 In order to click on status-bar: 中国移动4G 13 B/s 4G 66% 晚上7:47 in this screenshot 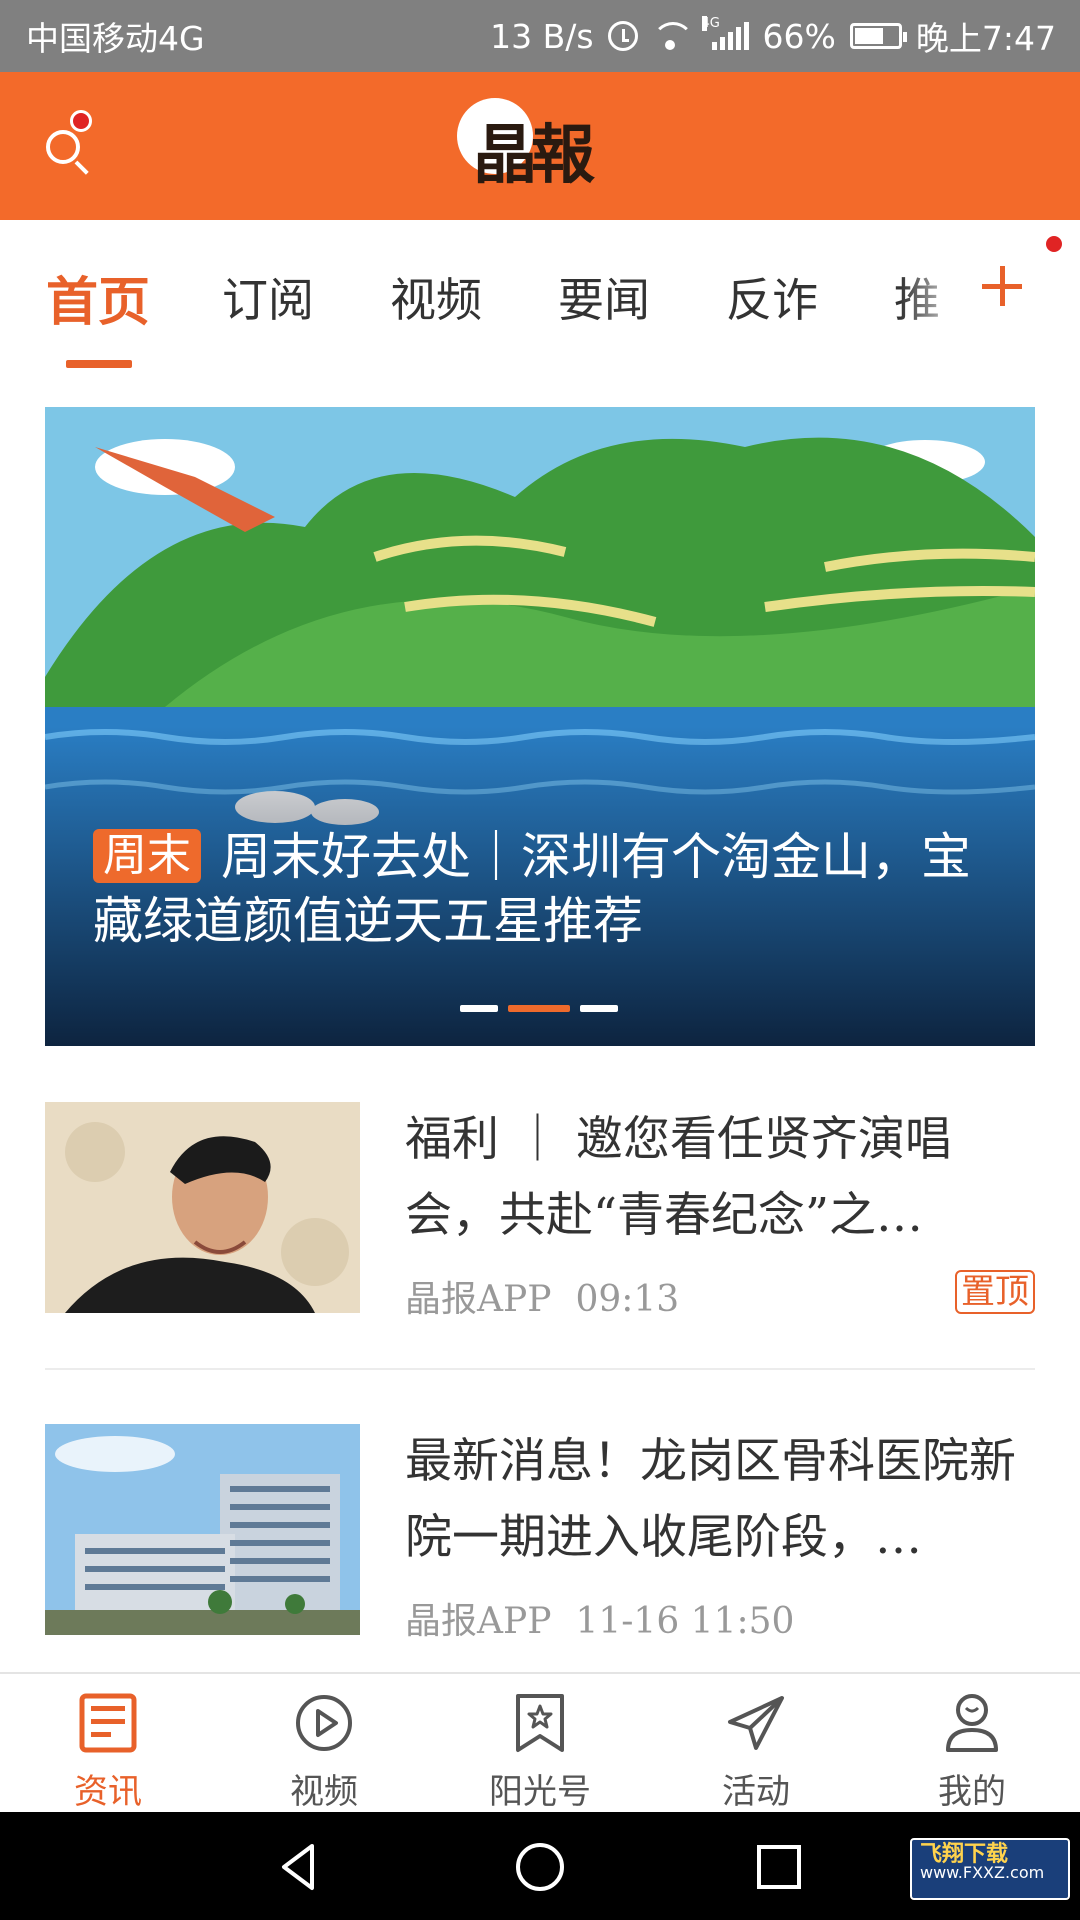, I will do `click(540, 36)`.